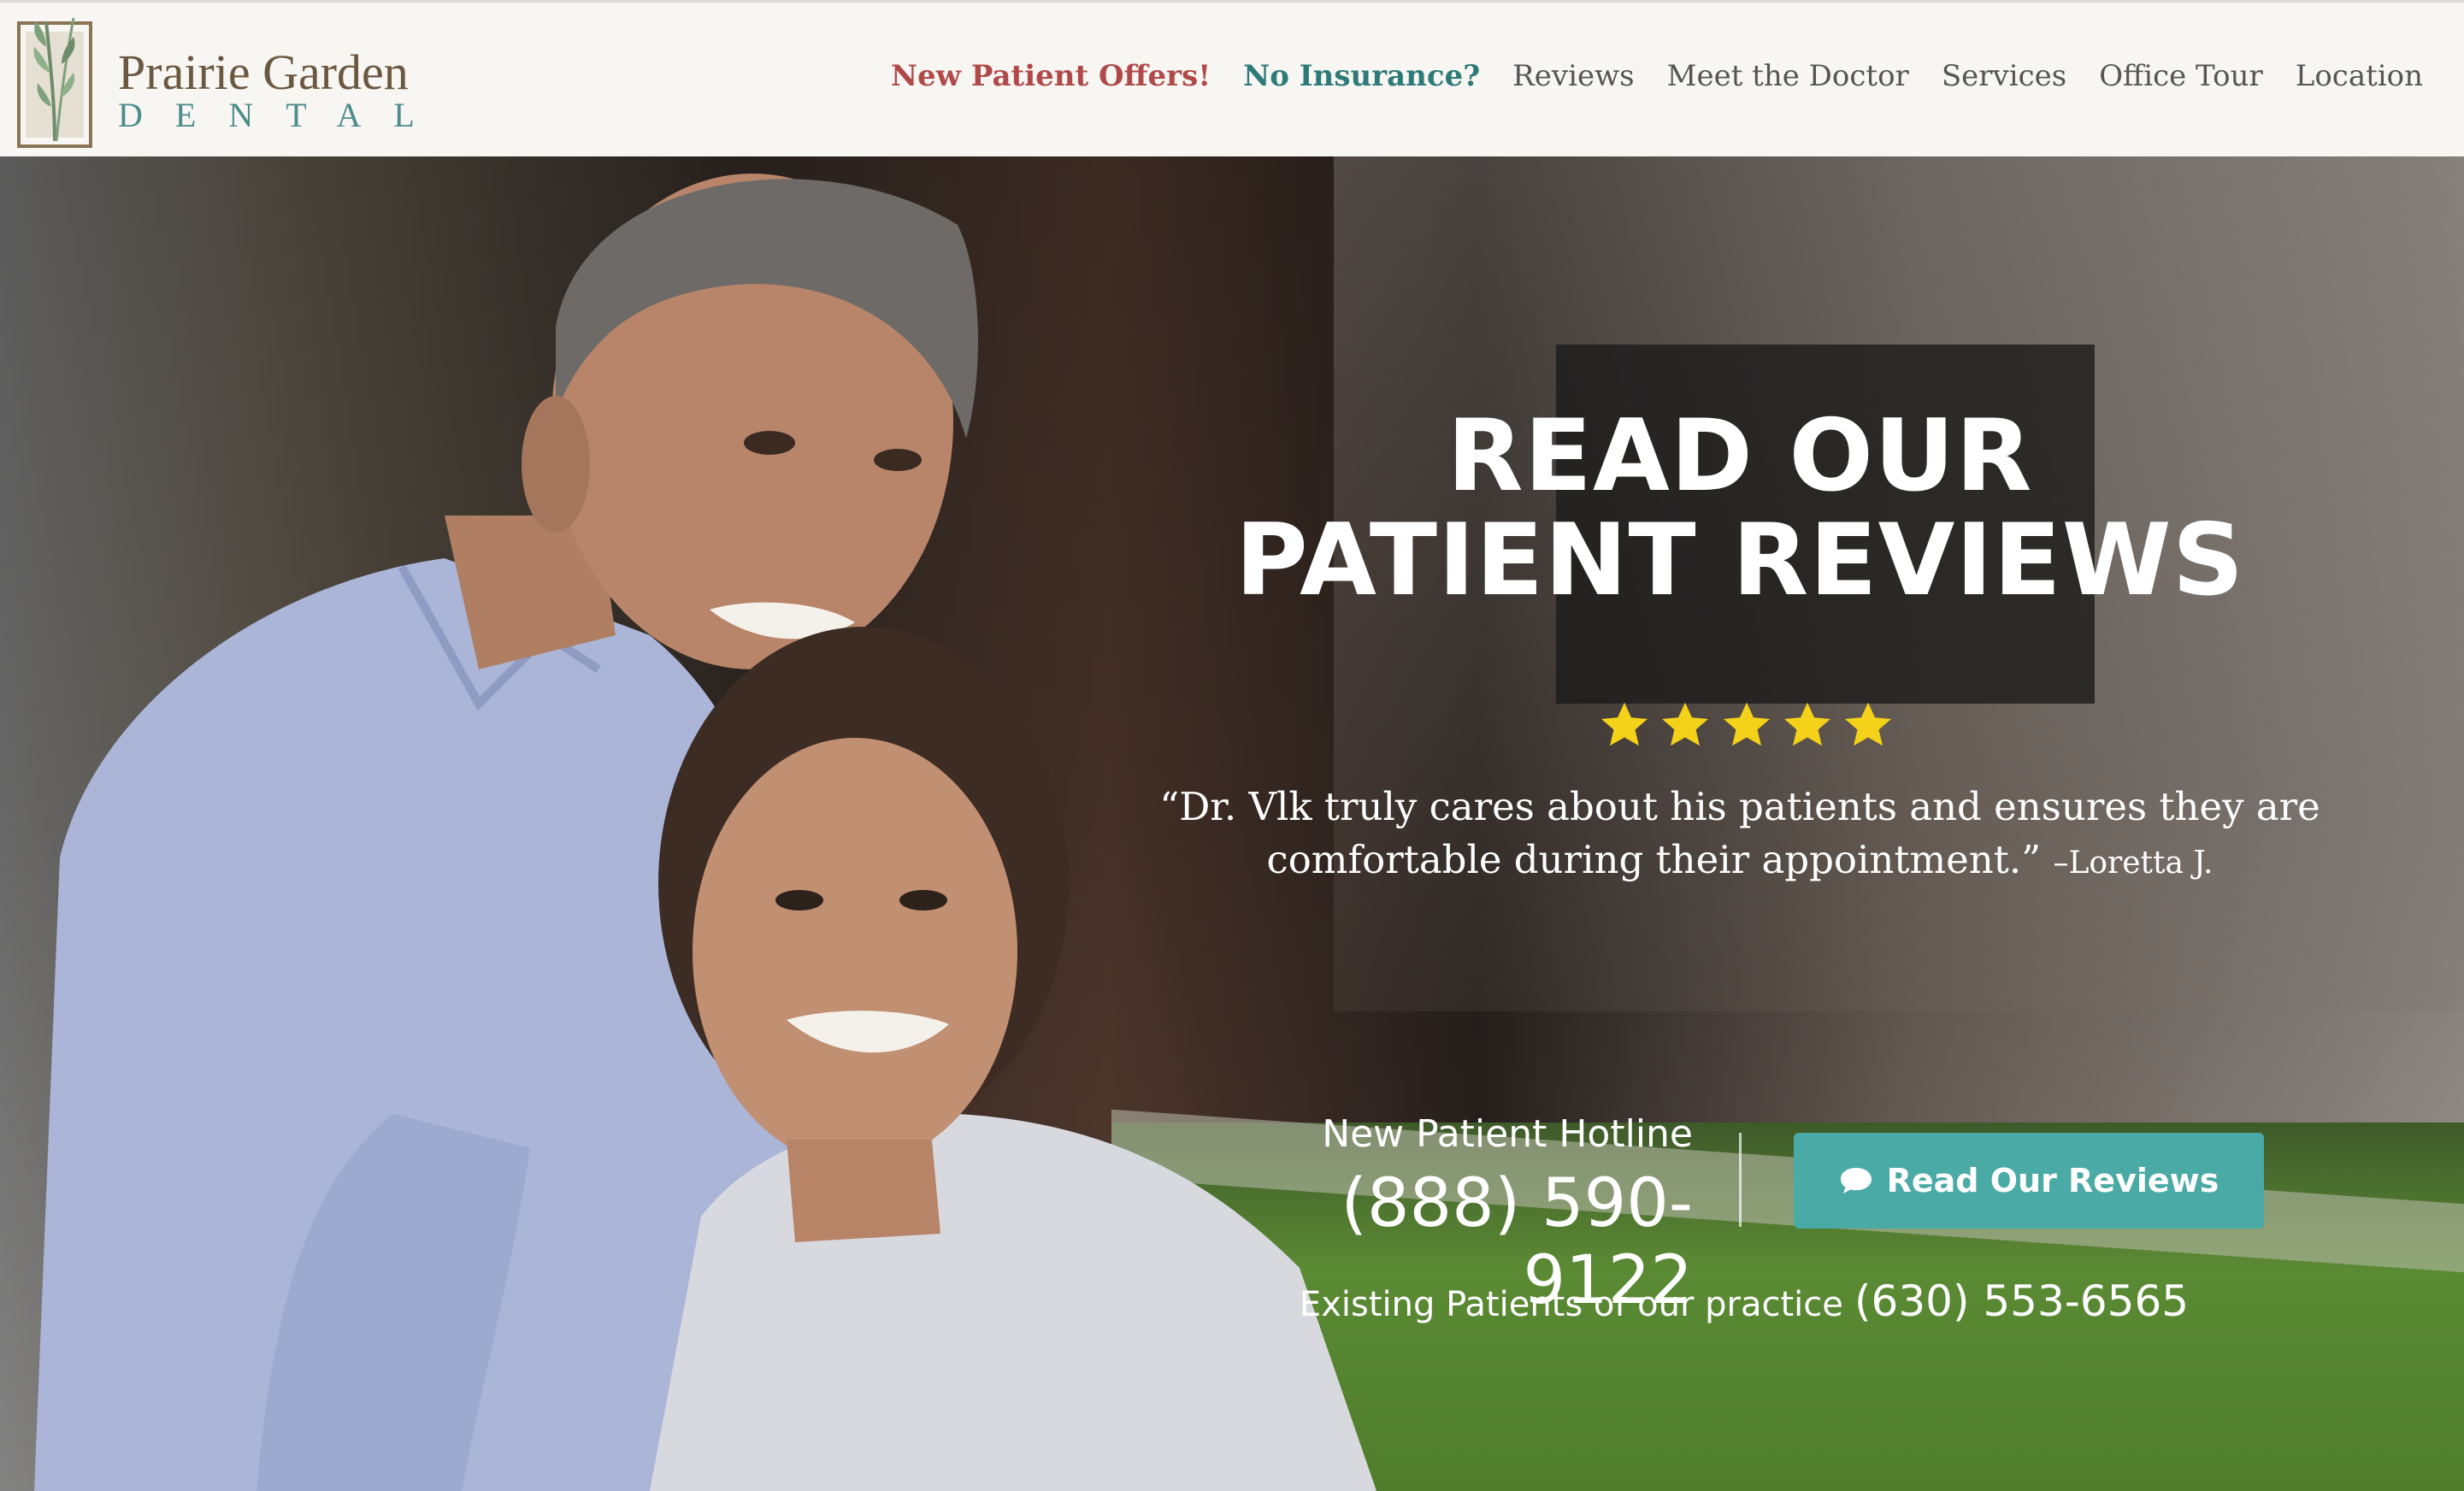 The image size is (2464, 1491). Describe the element at coordinates (1788, 76) in the screenshot. I see `nav-meet-the-doctor: Meet the Doctor` at that location.